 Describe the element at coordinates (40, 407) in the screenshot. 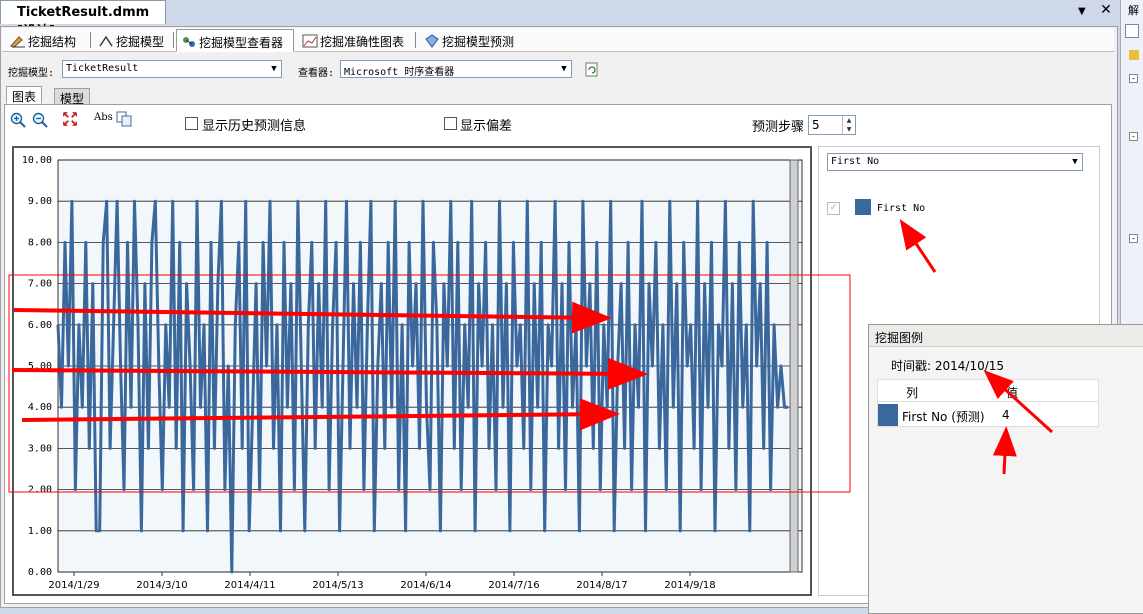

I see `y-tick-label: 4.00` at that location.